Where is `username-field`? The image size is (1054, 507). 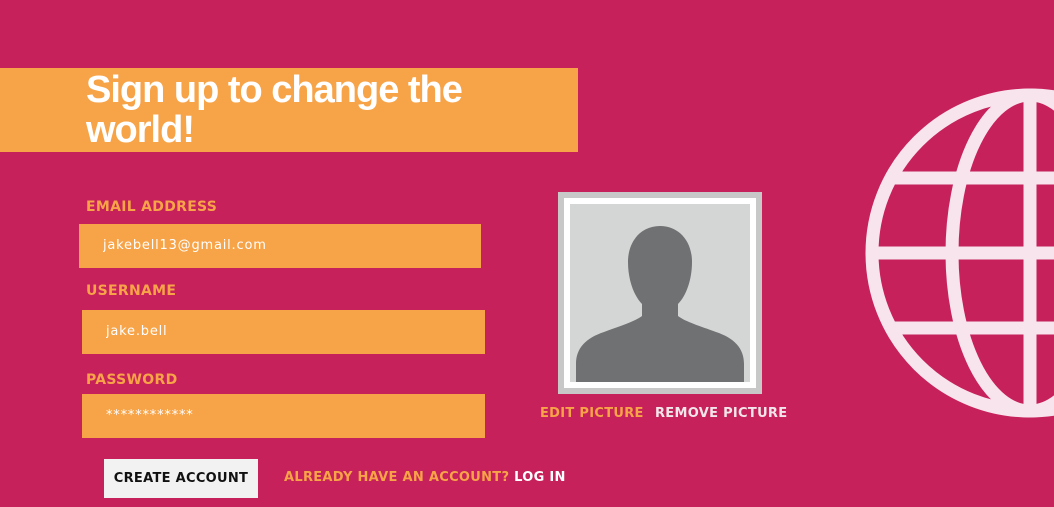
username-field is located at coordinates (283, 332).